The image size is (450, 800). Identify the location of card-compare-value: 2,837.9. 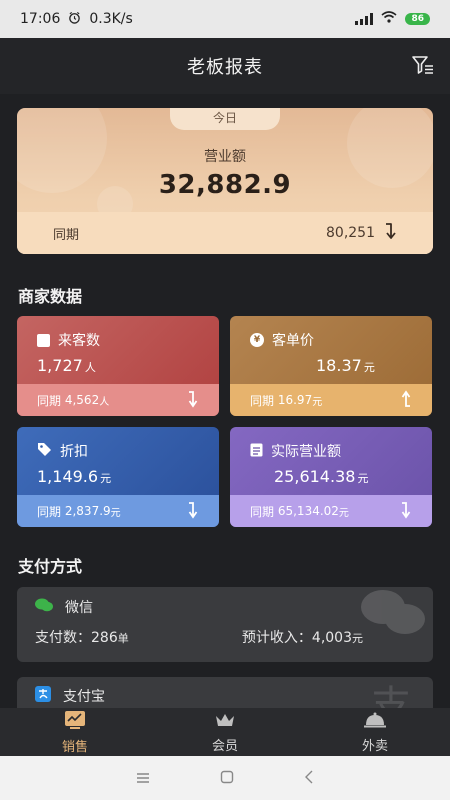
(87, 511).